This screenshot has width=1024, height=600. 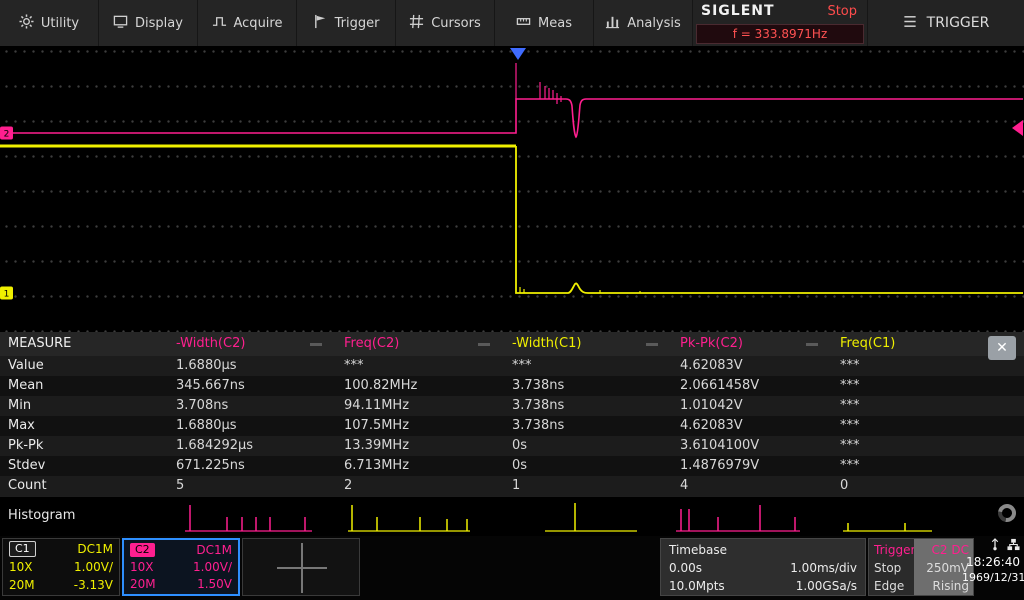 I want to click on channel1-coupling: DC1M, so click(x=95, y=549).